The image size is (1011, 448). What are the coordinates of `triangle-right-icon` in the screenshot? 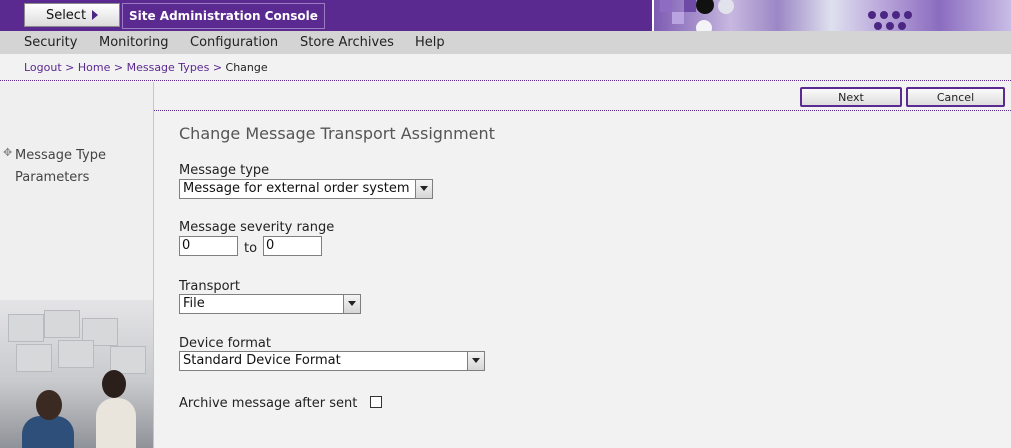 It's located at (95, 15).